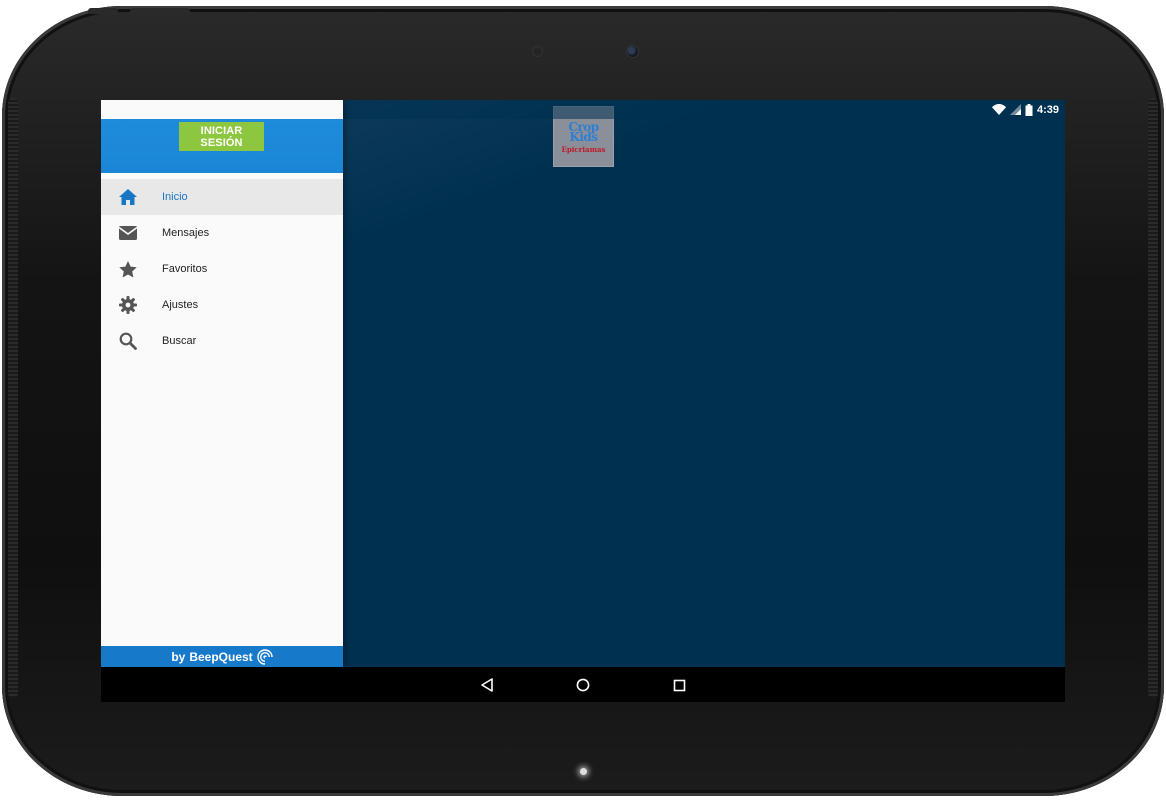 The image size is (1166, 800). What do you see at coordinates (222, 305) in the screenshot?
I see `menu-item-ajustes: Ajustes` at bounding box center [222, 305].